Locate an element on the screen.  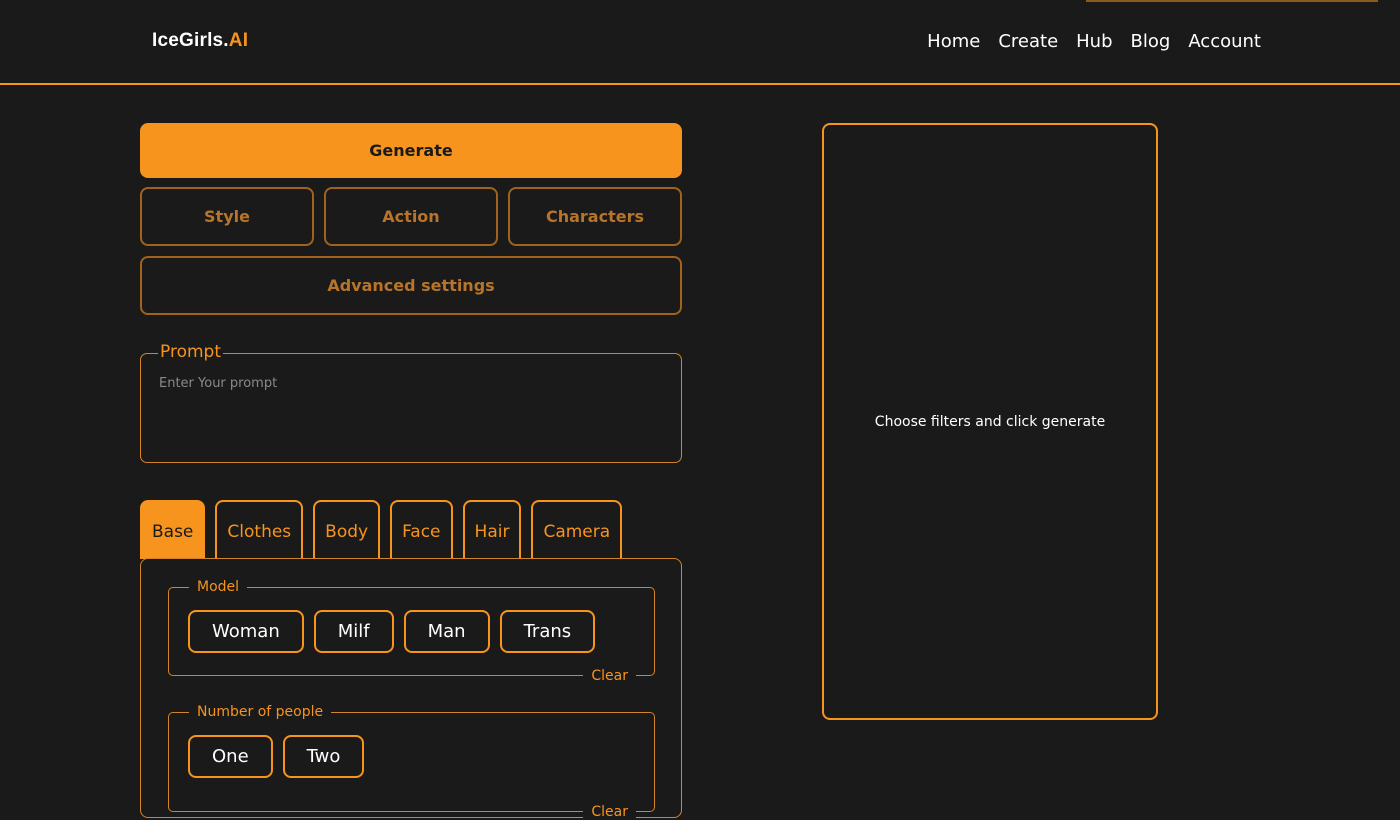
logo: IceGirls.AI is located at coordinates (200, 41).